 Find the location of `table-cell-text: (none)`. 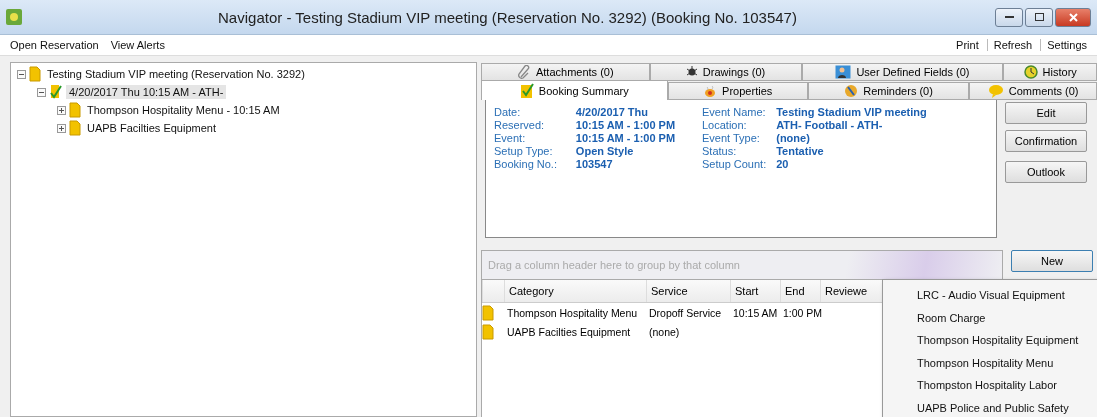

table-cell-text: (none) is located at coordinates (664, 331).